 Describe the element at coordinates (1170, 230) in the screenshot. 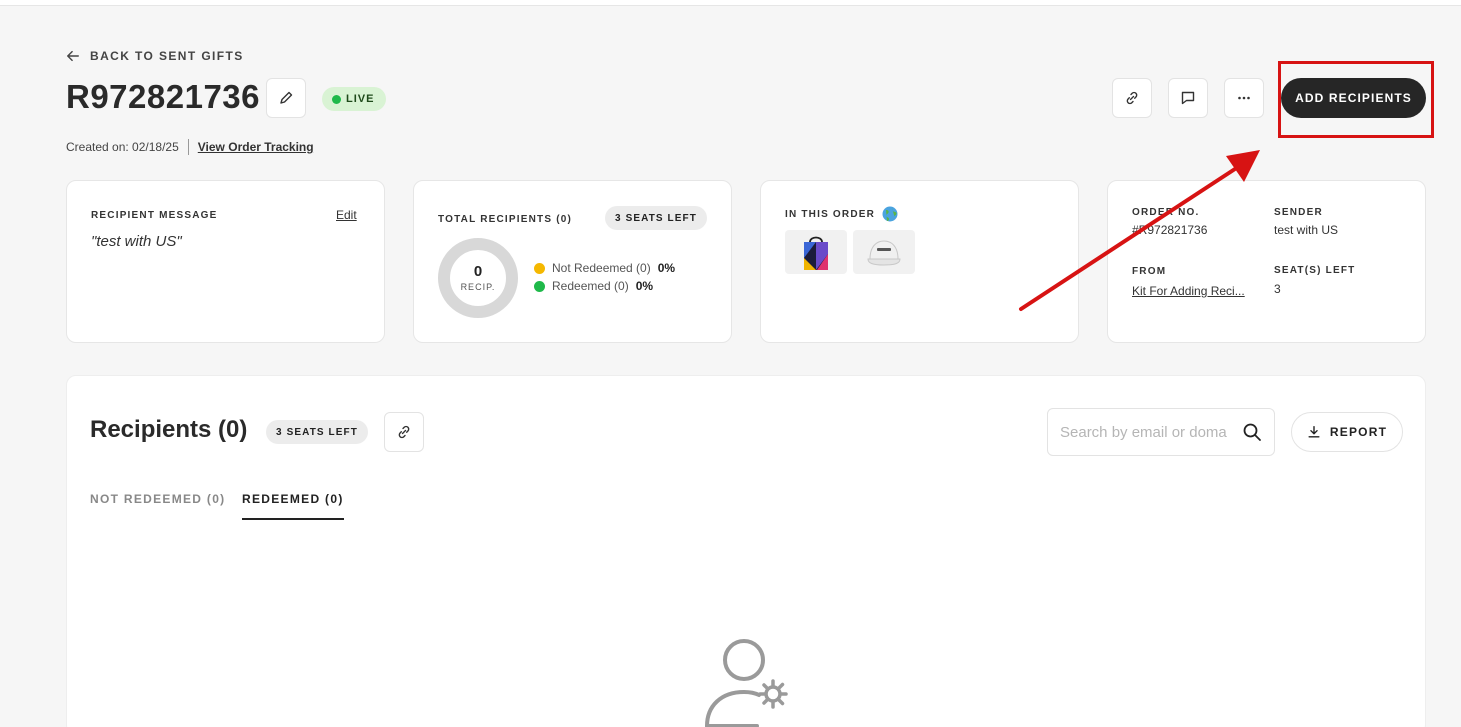

I see `order-no-value: #R972821736` at that location.